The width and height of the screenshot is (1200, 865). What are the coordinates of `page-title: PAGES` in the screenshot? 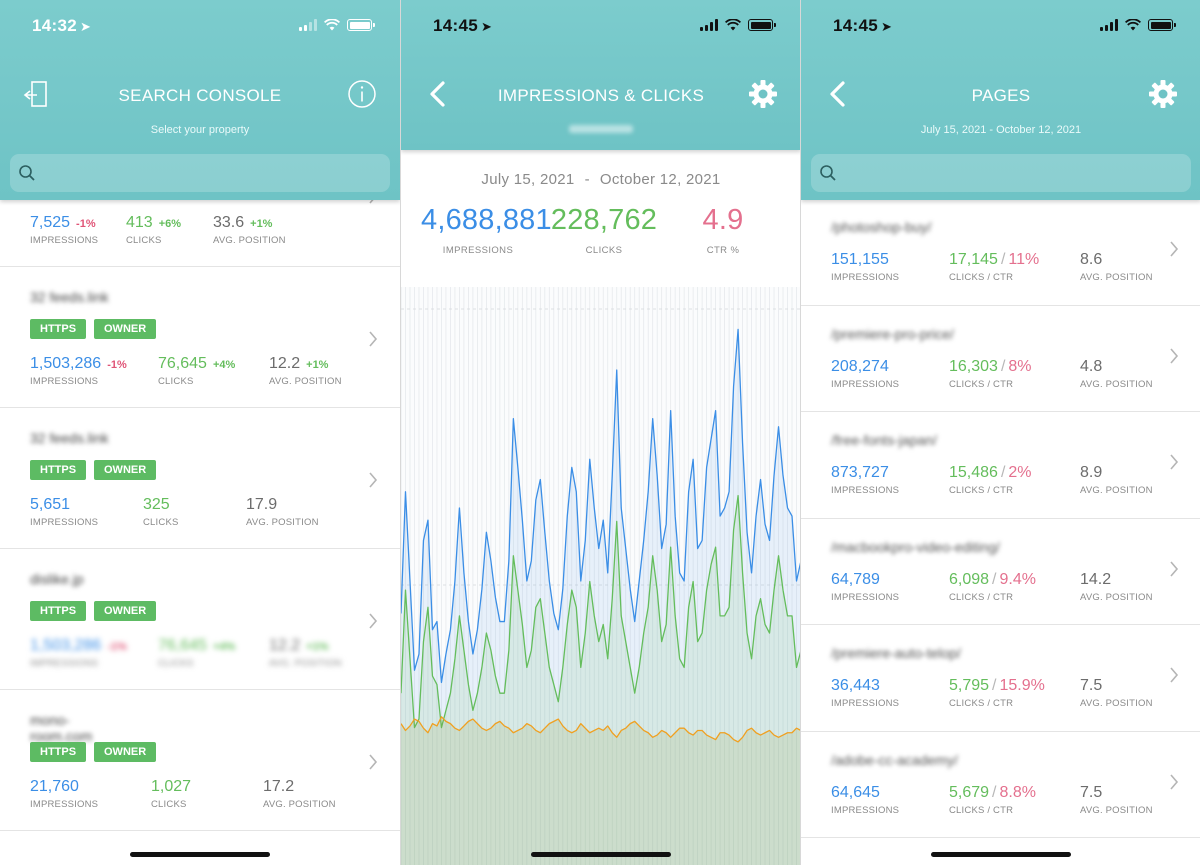 It's located at (1001, 95).